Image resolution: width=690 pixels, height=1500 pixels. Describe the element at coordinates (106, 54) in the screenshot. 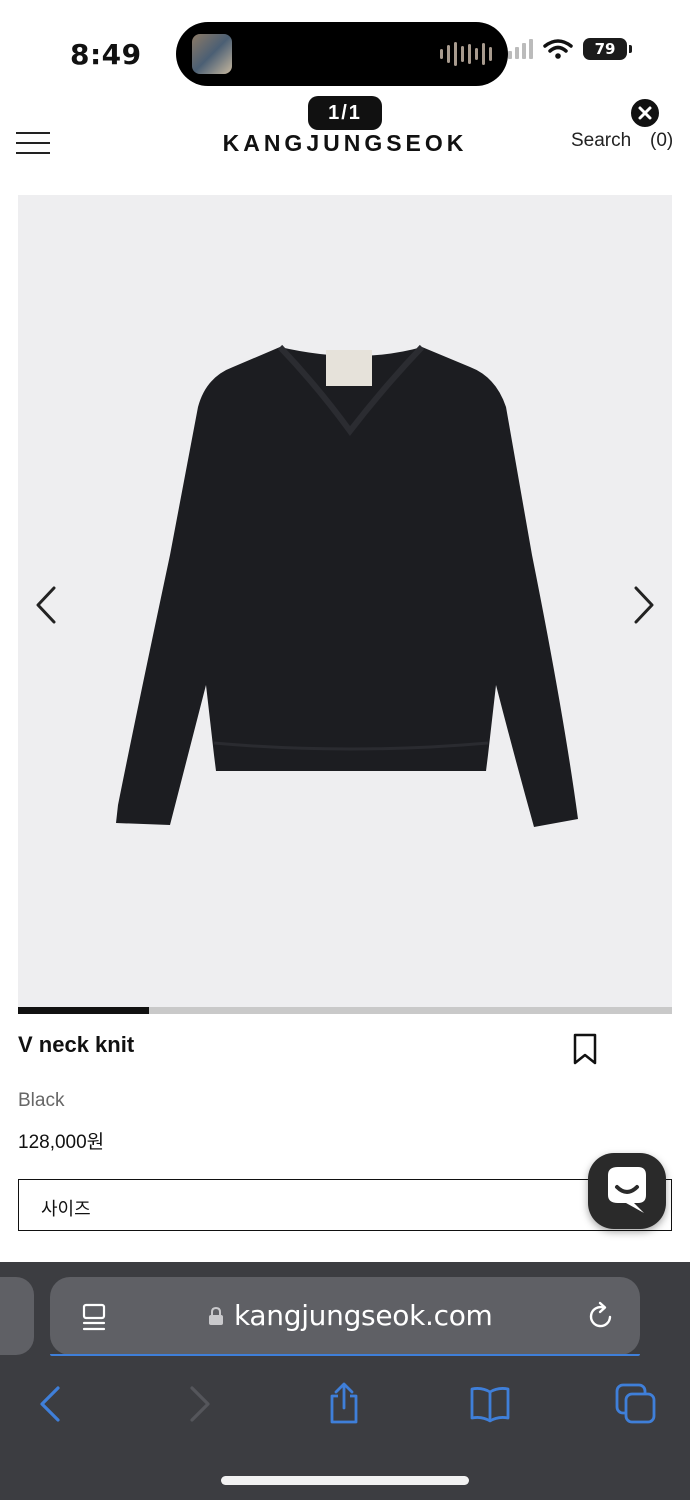

I see `status-time: 8:49` at that location.